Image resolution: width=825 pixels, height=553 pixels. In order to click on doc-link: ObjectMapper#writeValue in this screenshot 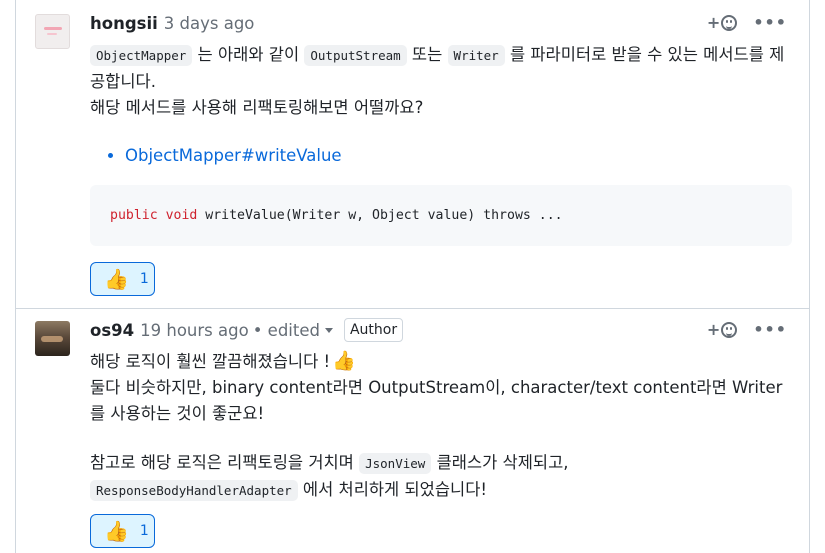, I will do `click(233, 155)`.